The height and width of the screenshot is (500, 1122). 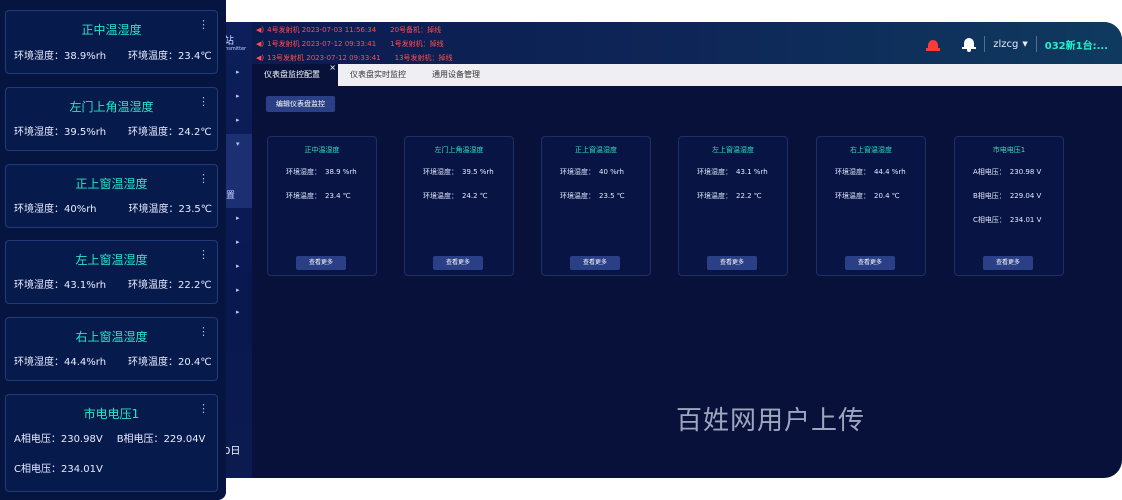 What do you see at coordinates (378, 75) in the screenshot?
I see `tab-dashboard-realtime: 仪表盘实时监控` at bounding box center [378, 75].